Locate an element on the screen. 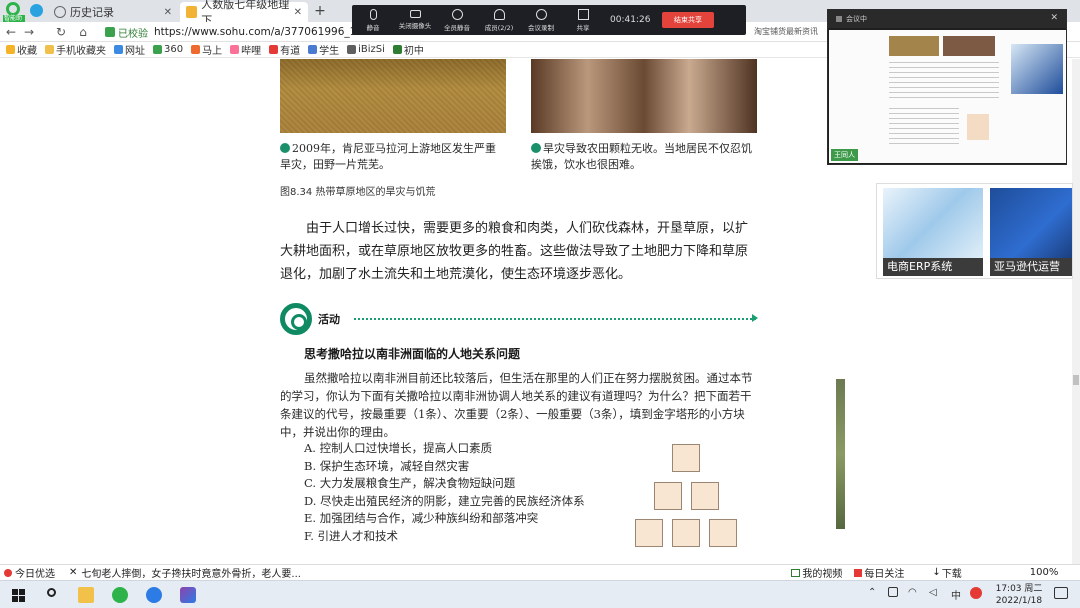 The image size is (1080, 608). signal-icon is located at coordinates (839, 19).